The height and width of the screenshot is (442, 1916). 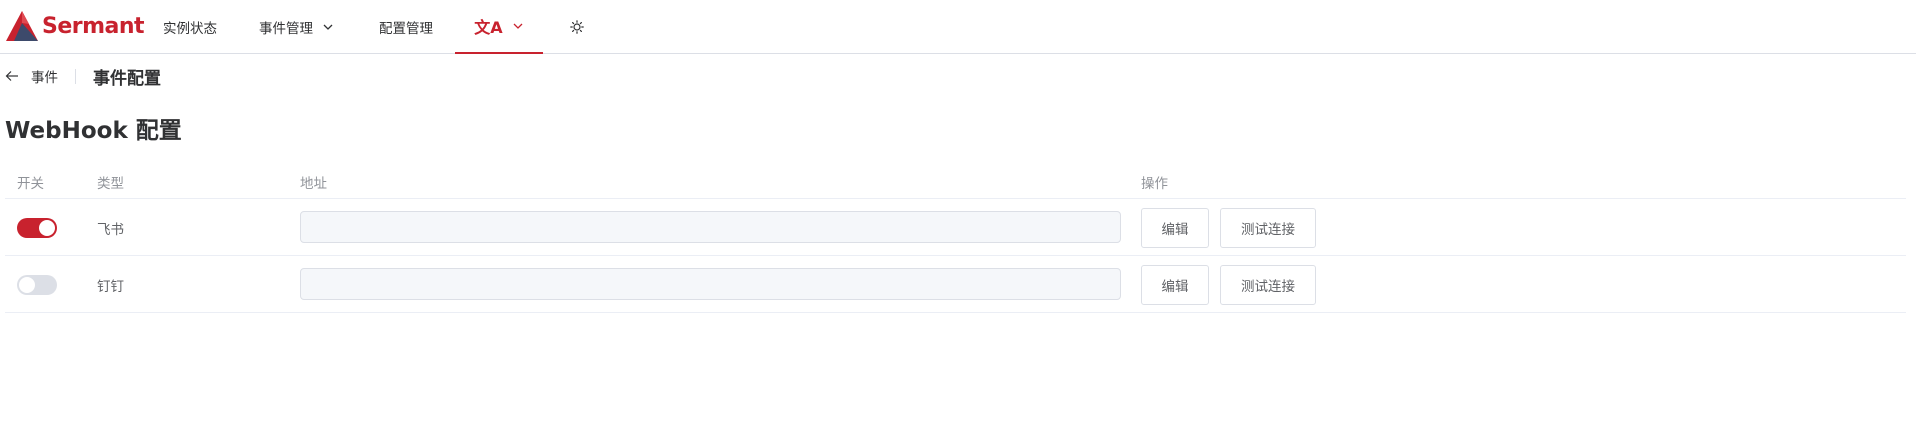 I want to click on sun-icon, so click(x=577, y=27).